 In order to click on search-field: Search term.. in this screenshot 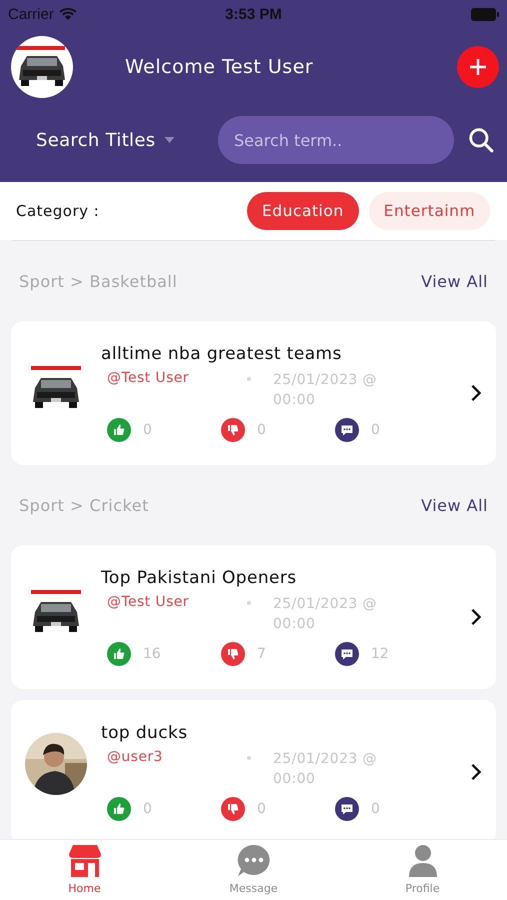, I will do `click(336, 140)`.